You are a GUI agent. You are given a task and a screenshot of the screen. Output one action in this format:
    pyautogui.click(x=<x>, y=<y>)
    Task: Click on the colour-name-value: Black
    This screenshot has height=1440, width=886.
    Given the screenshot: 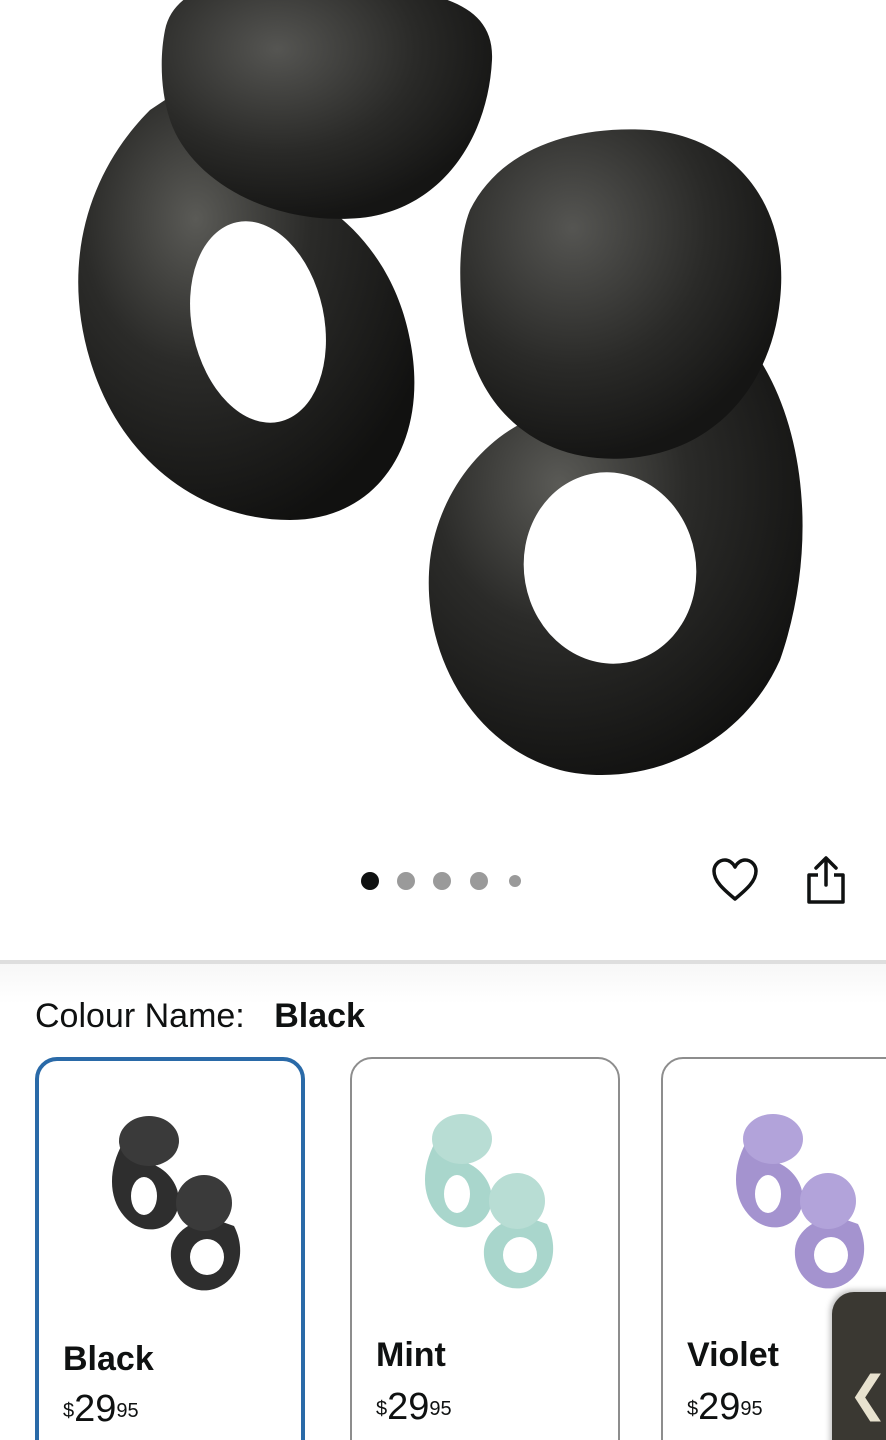 What is the action you would take?
    pyautogui.click(x=319, y=1016)
    